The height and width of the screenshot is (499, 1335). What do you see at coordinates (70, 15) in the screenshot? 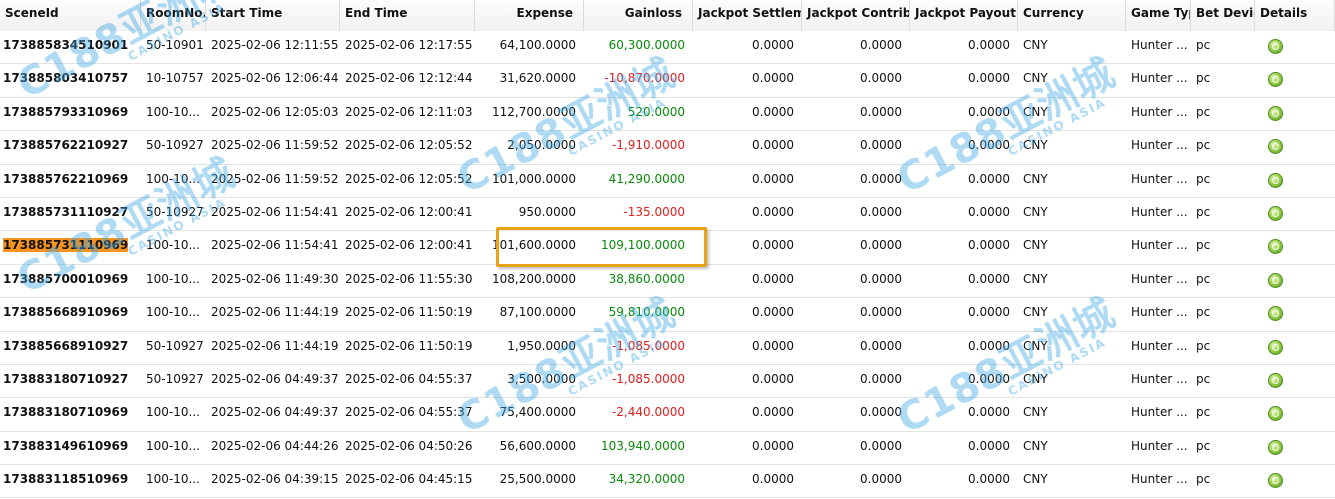
I see `col-header-scene-id: SceneId` at bounding box center [70, 15].